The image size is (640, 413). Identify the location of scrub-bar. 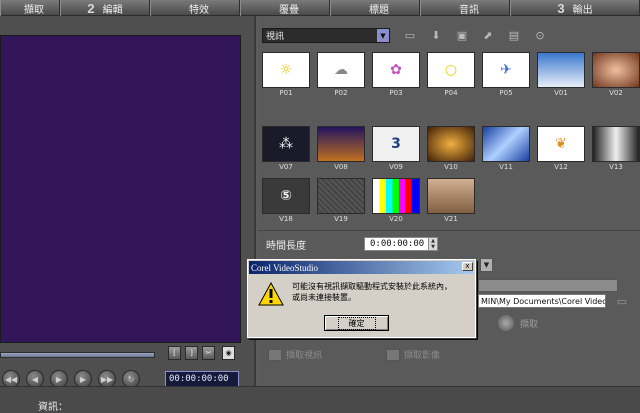
(77, 355).